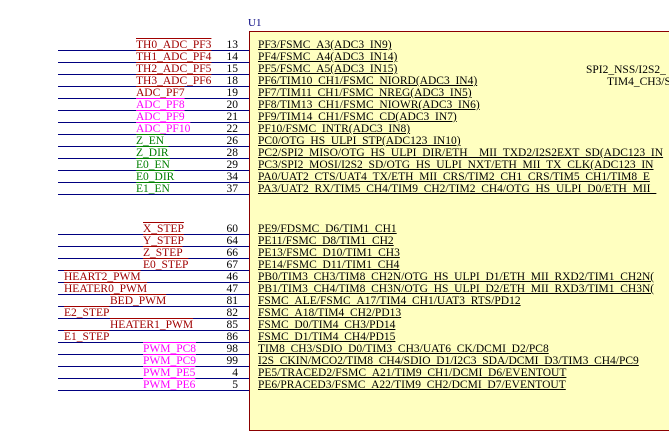  I want to click on pin-row: E1_STEP 86 FSMC_D1/TIM4_CH4/PD15, so click(334, 337).